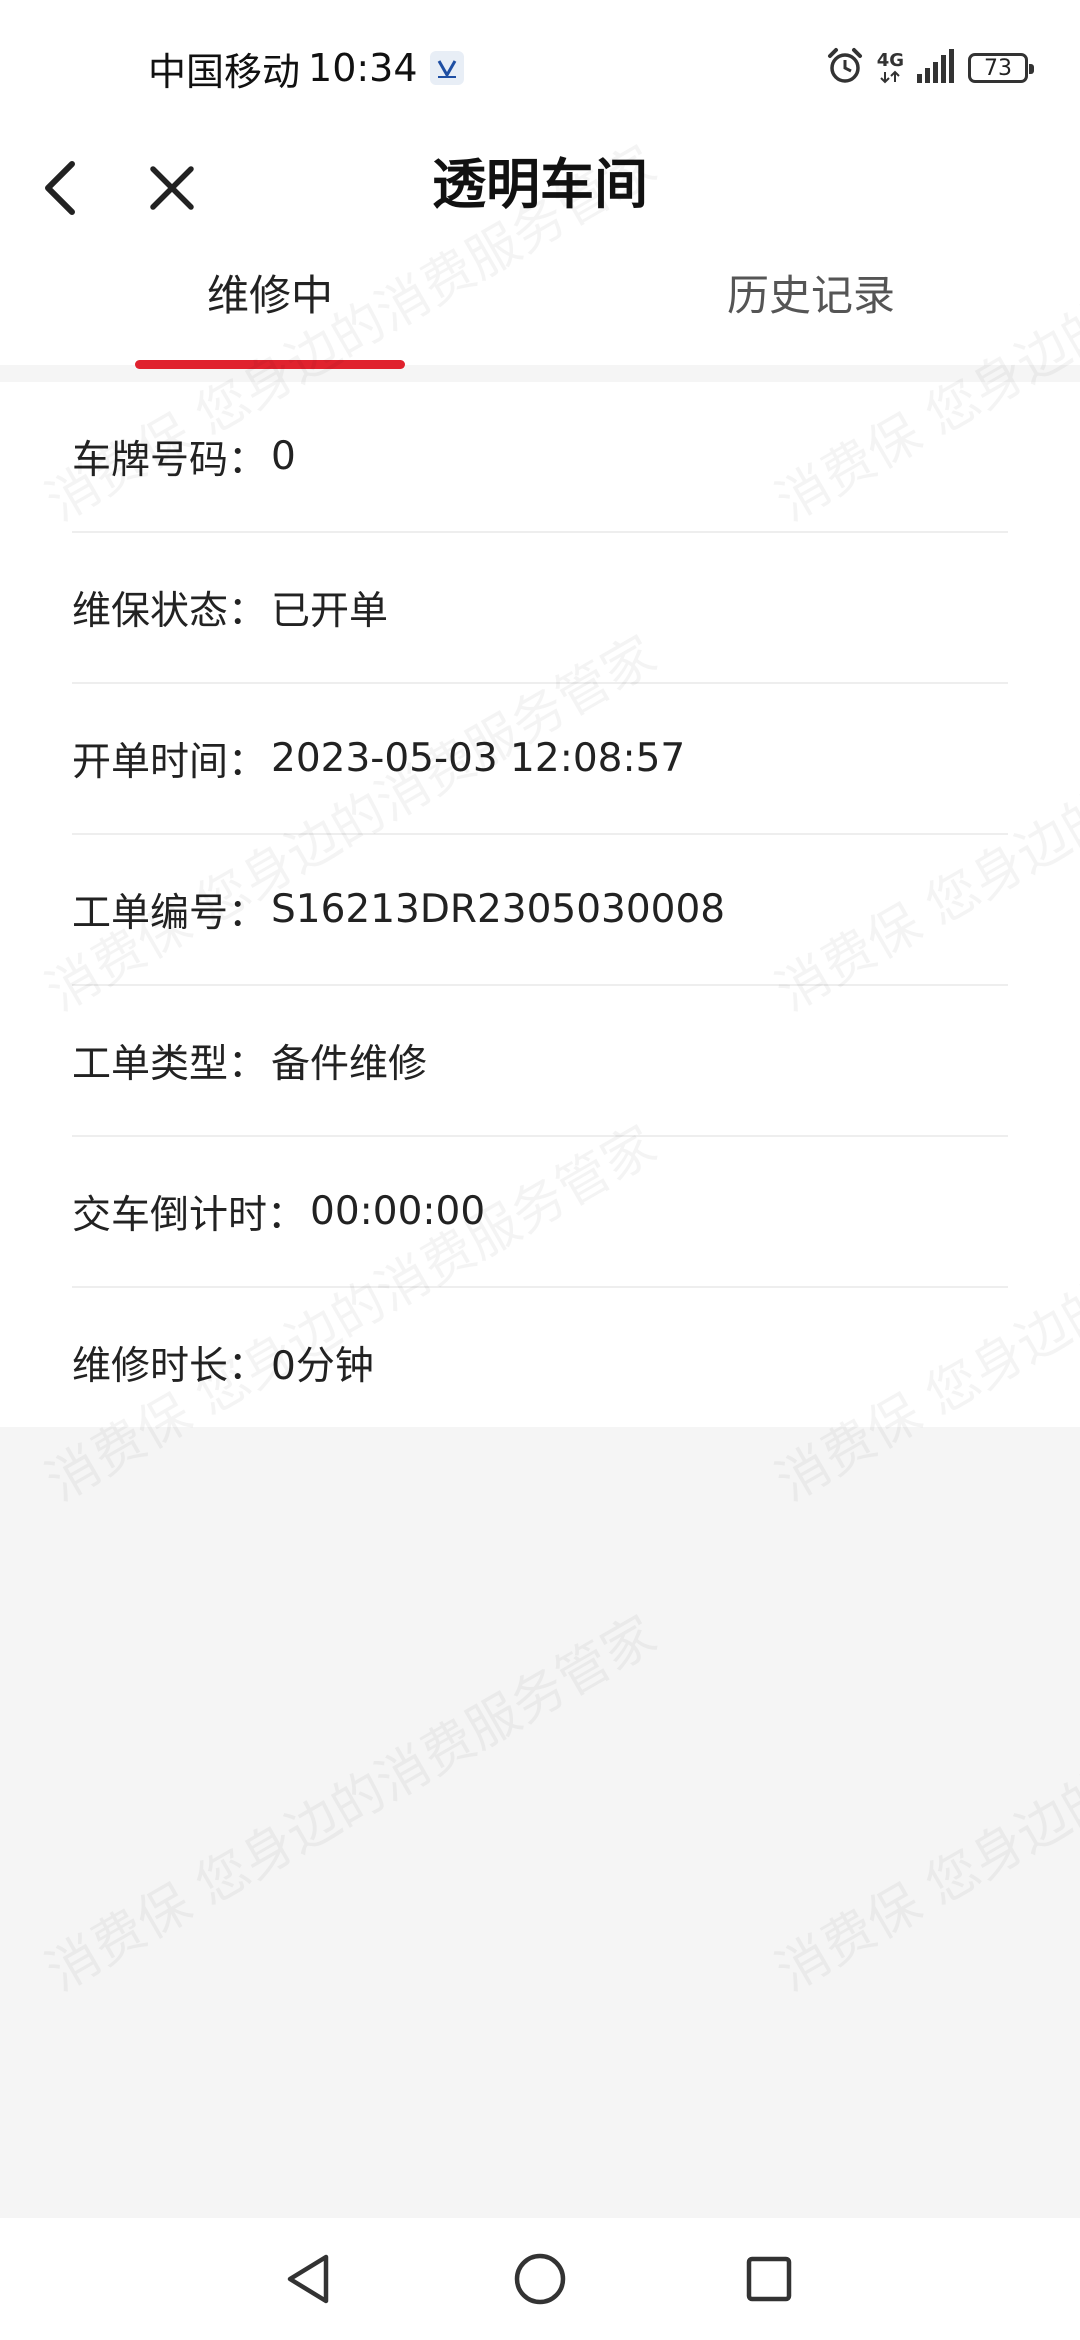 The width and height of the screenshot is (1080, 2340). I want to click on info-row-open-time: 开单时间： 2023-05-03 12:08:57, so click(540, 759).